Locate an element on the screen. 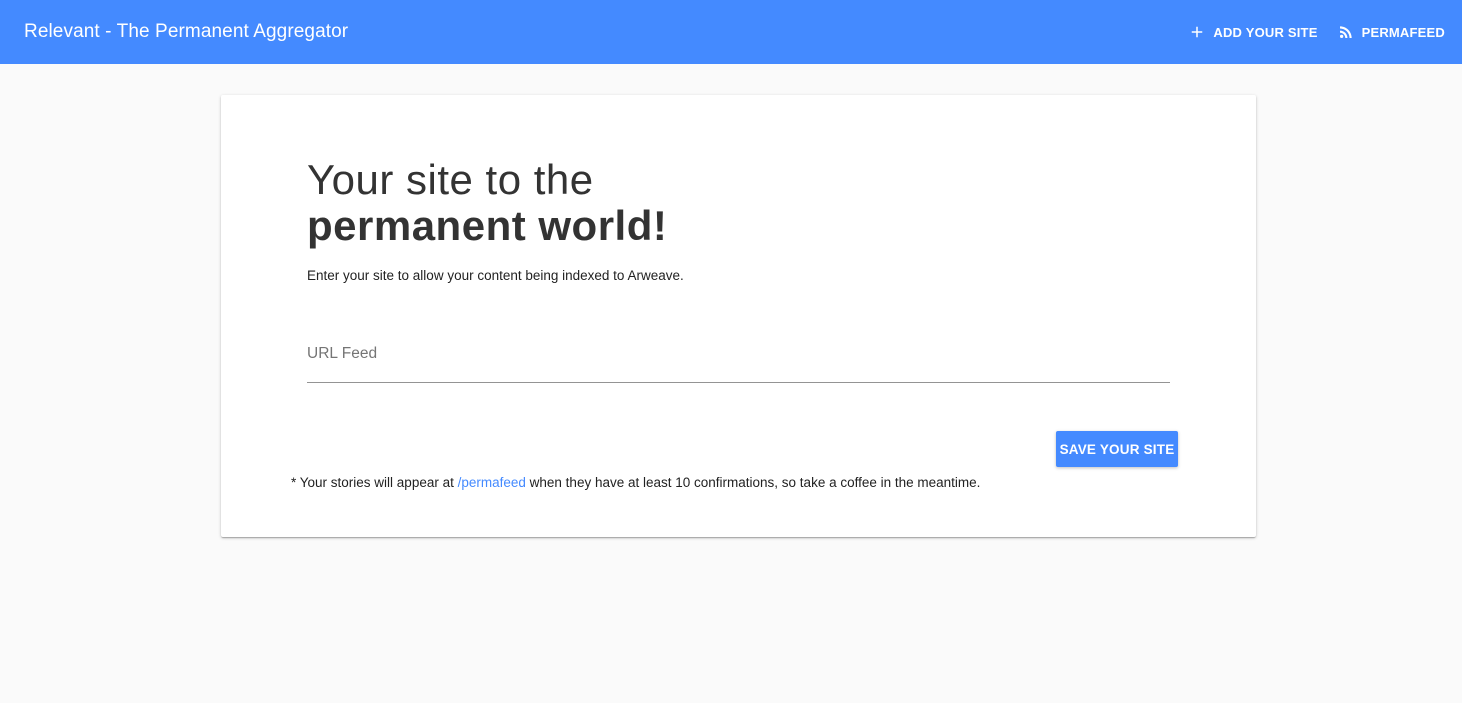  plus-icon is located at coordinates (1197, 32).